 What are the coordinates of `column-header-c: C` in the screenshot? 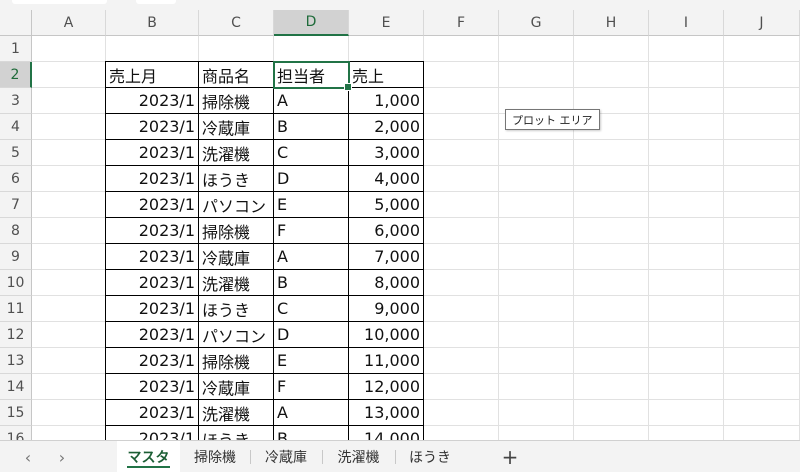 It's located at (236, 23).